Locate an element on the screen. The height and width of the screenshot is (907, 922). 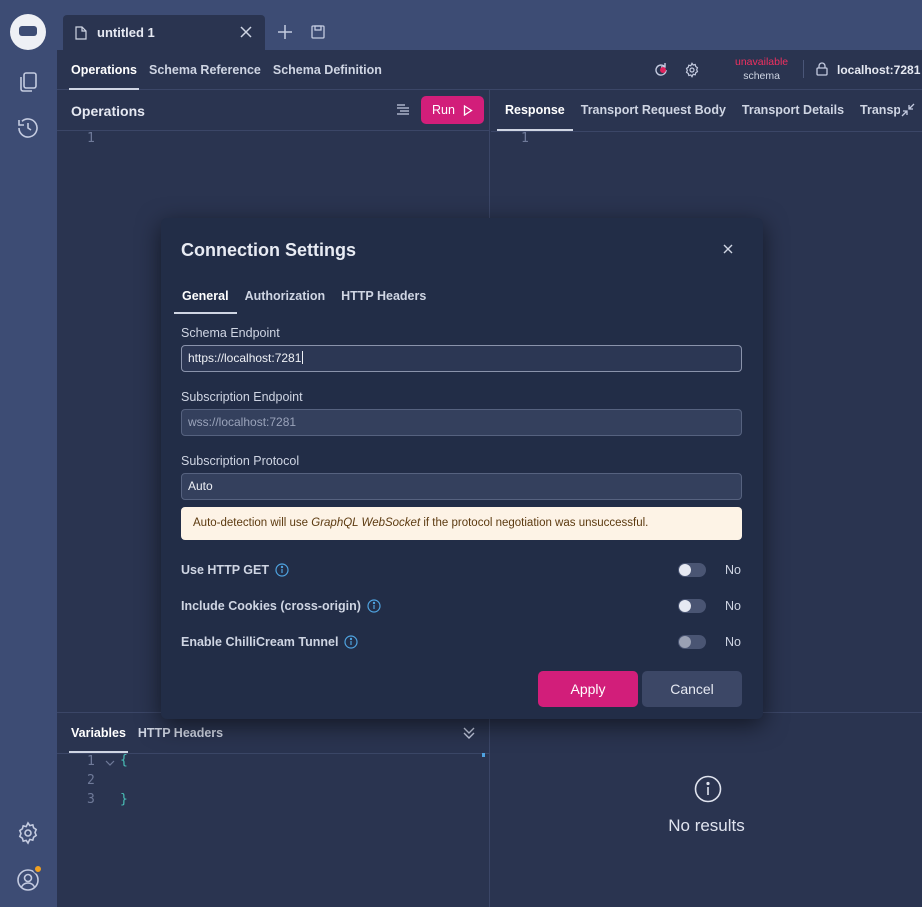
app-logo-icon is located at coordinates (28, 32).